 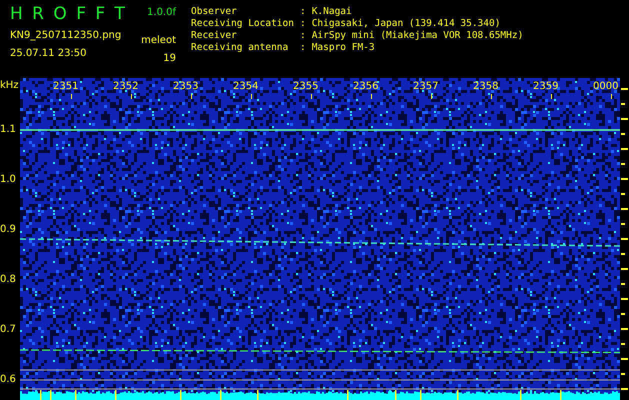 What do you see at coordinates (426, 87) in the screenshot?
I see `time-label: 2357` at bounding box center [426, 87].